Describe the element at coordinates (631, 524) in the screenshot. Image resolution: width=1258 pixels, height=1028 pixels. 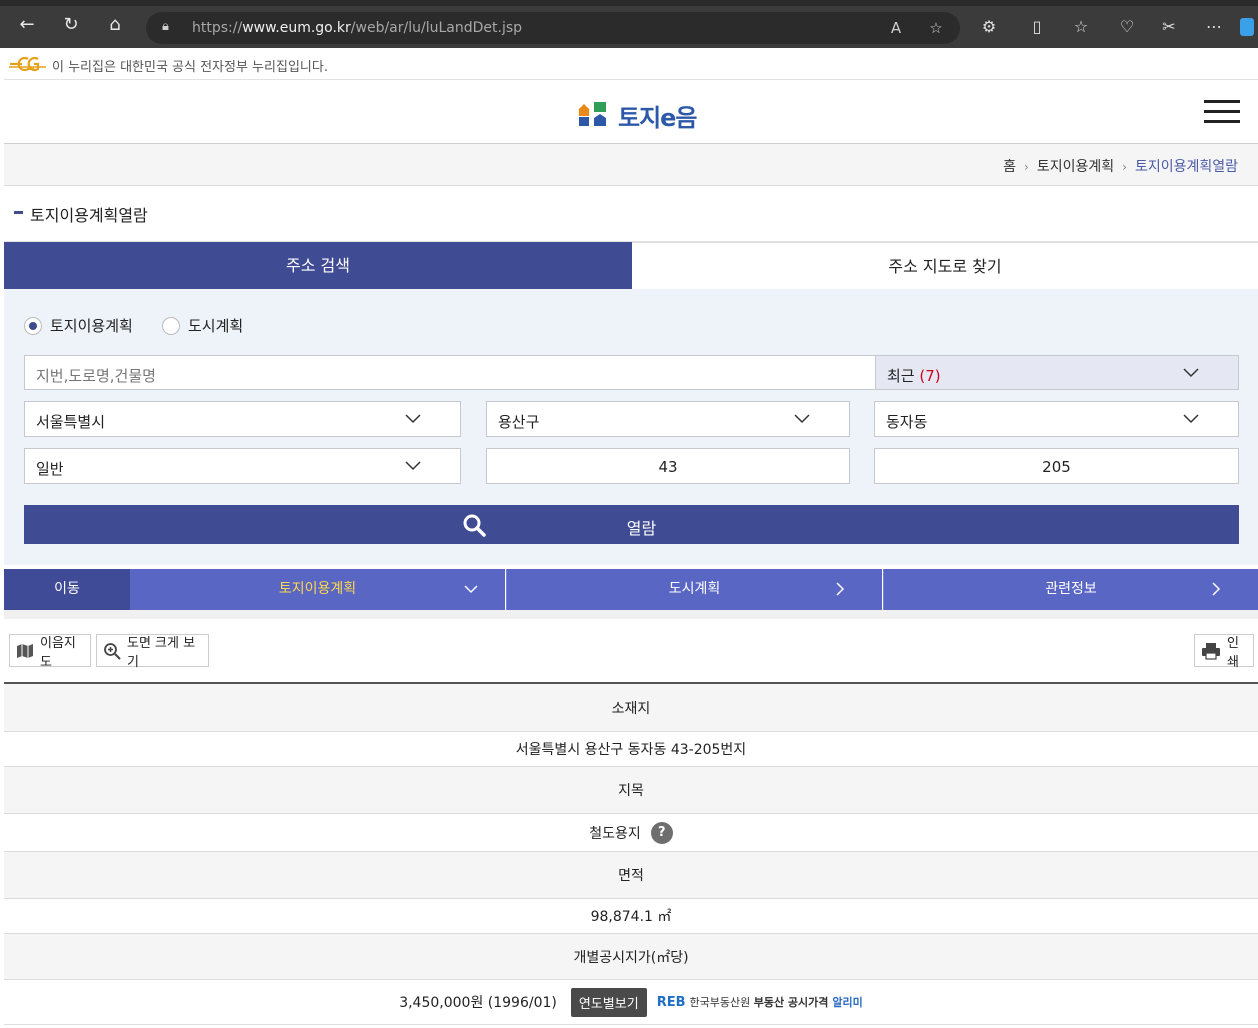
I see `view-button: 열람` at that location.